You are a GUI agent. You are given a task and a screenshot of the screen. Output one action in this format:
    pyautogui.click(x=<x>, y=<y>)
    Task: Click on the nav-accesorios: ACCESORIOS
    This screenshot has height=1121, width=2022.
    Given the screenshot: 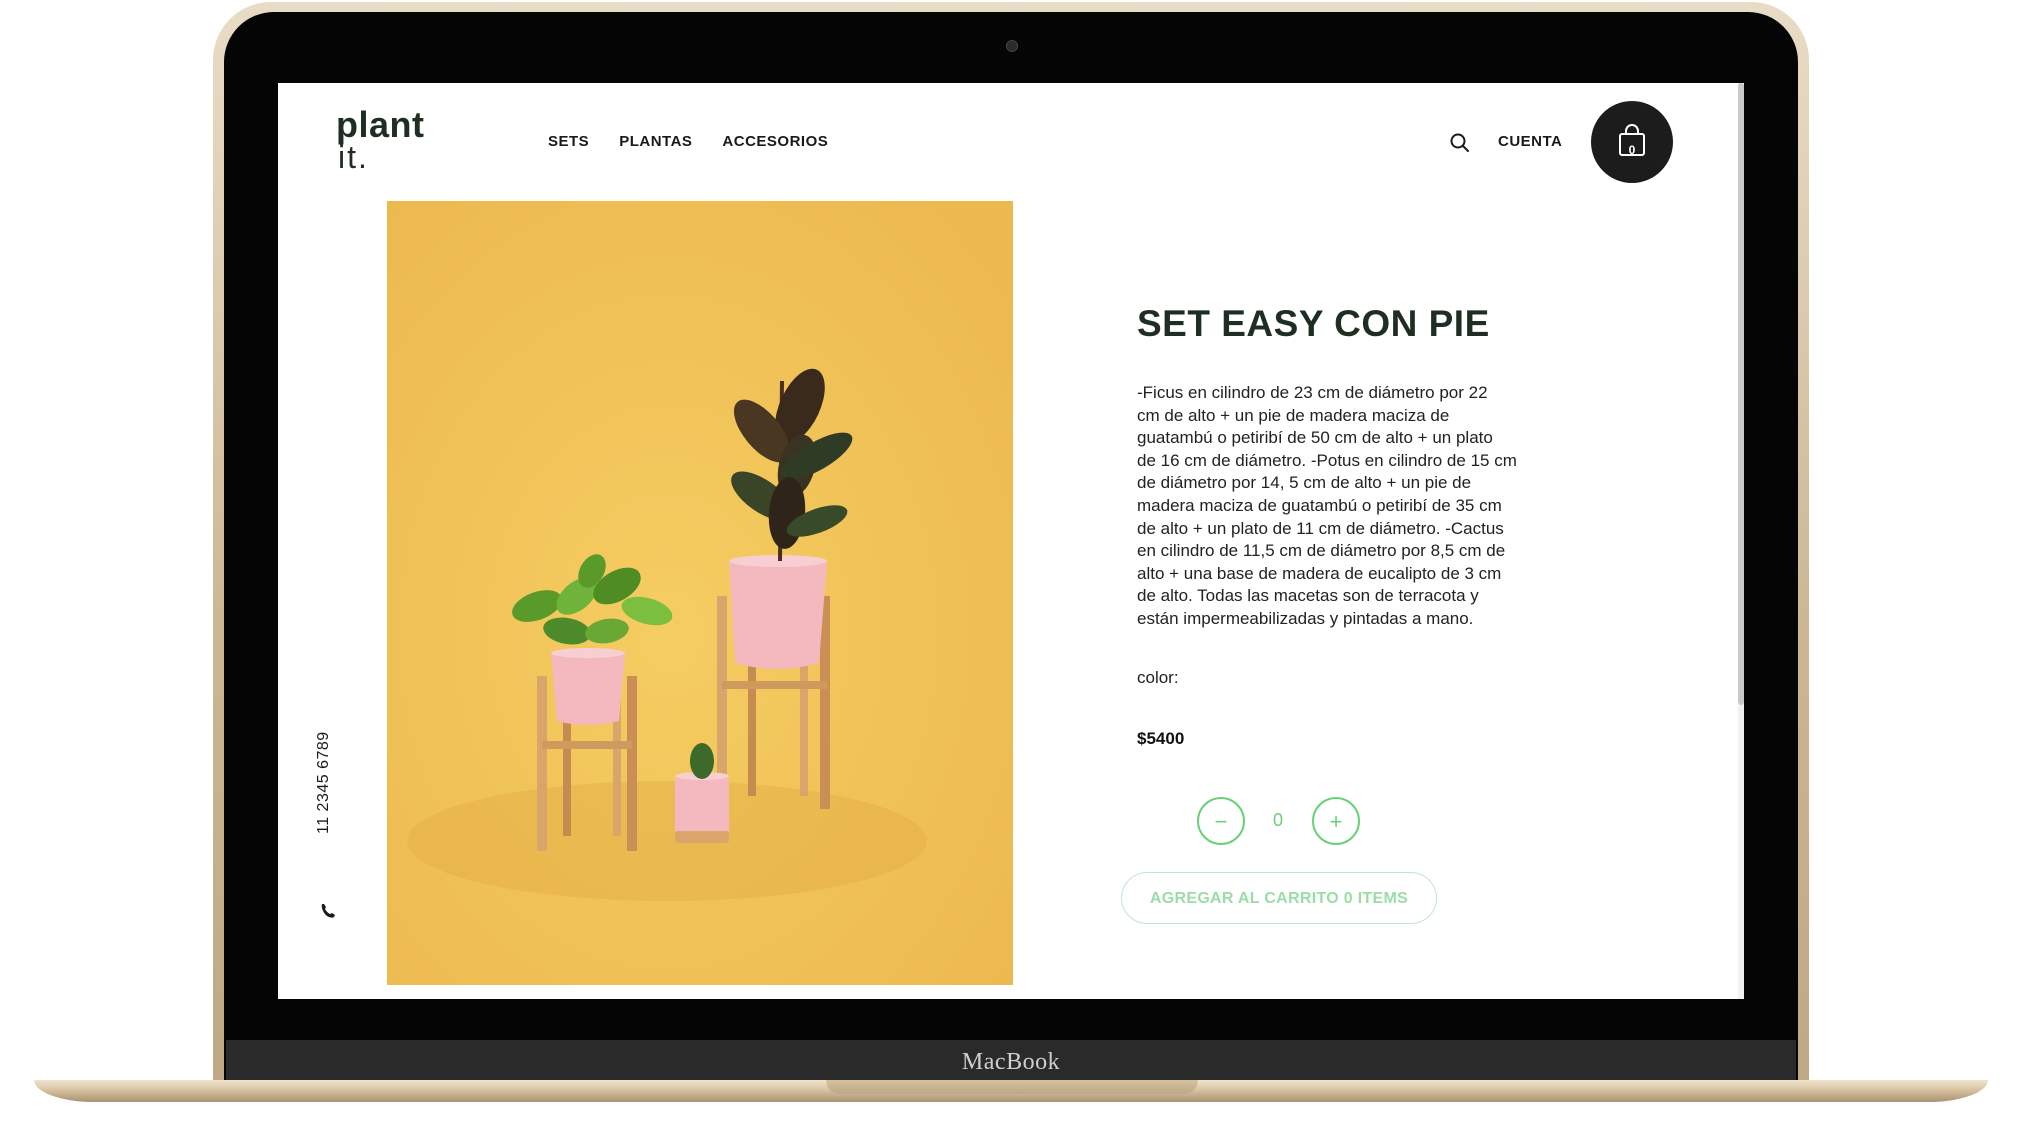 What is the action you would take?
    pyautogui.click(x=775, y=141)
    